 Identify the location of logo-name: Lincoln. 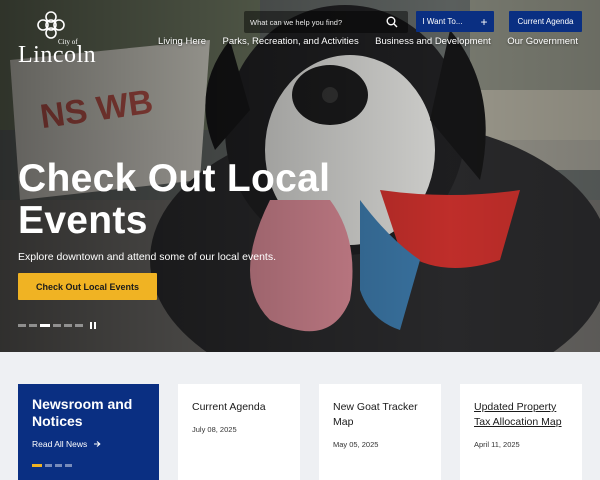
(57, 55).